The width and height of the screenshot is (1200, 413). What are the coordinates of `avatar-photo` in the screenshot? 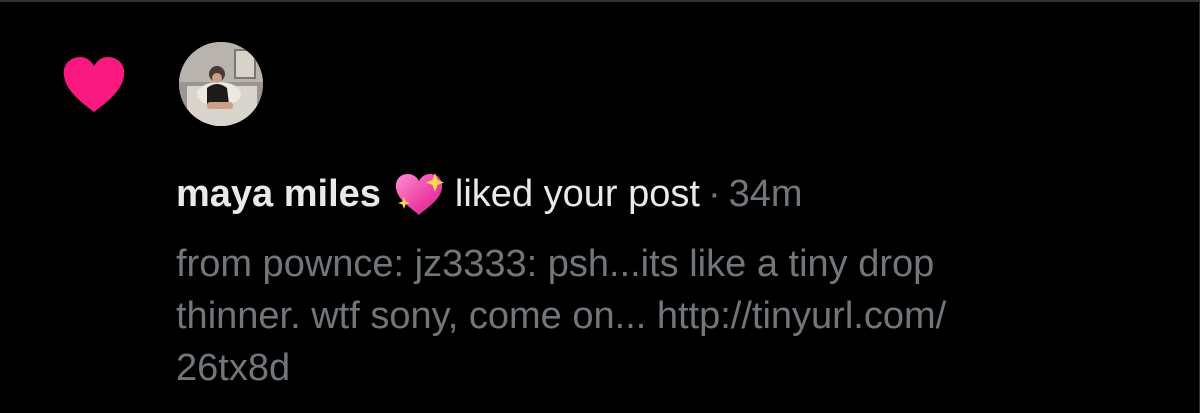 It's located at (221, 84).